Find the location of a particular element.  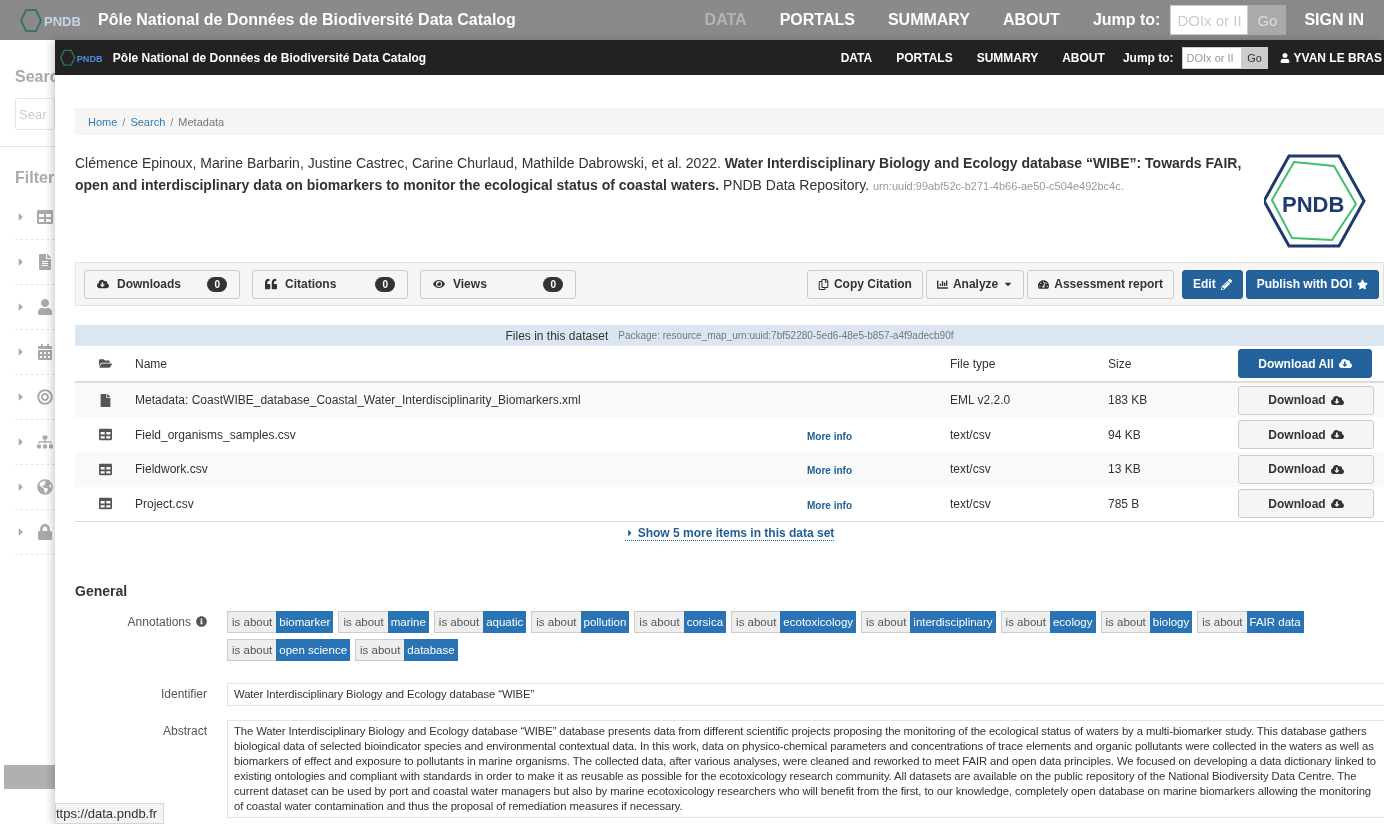

annotation-term: biomarker is located at coordinates (305, 622).